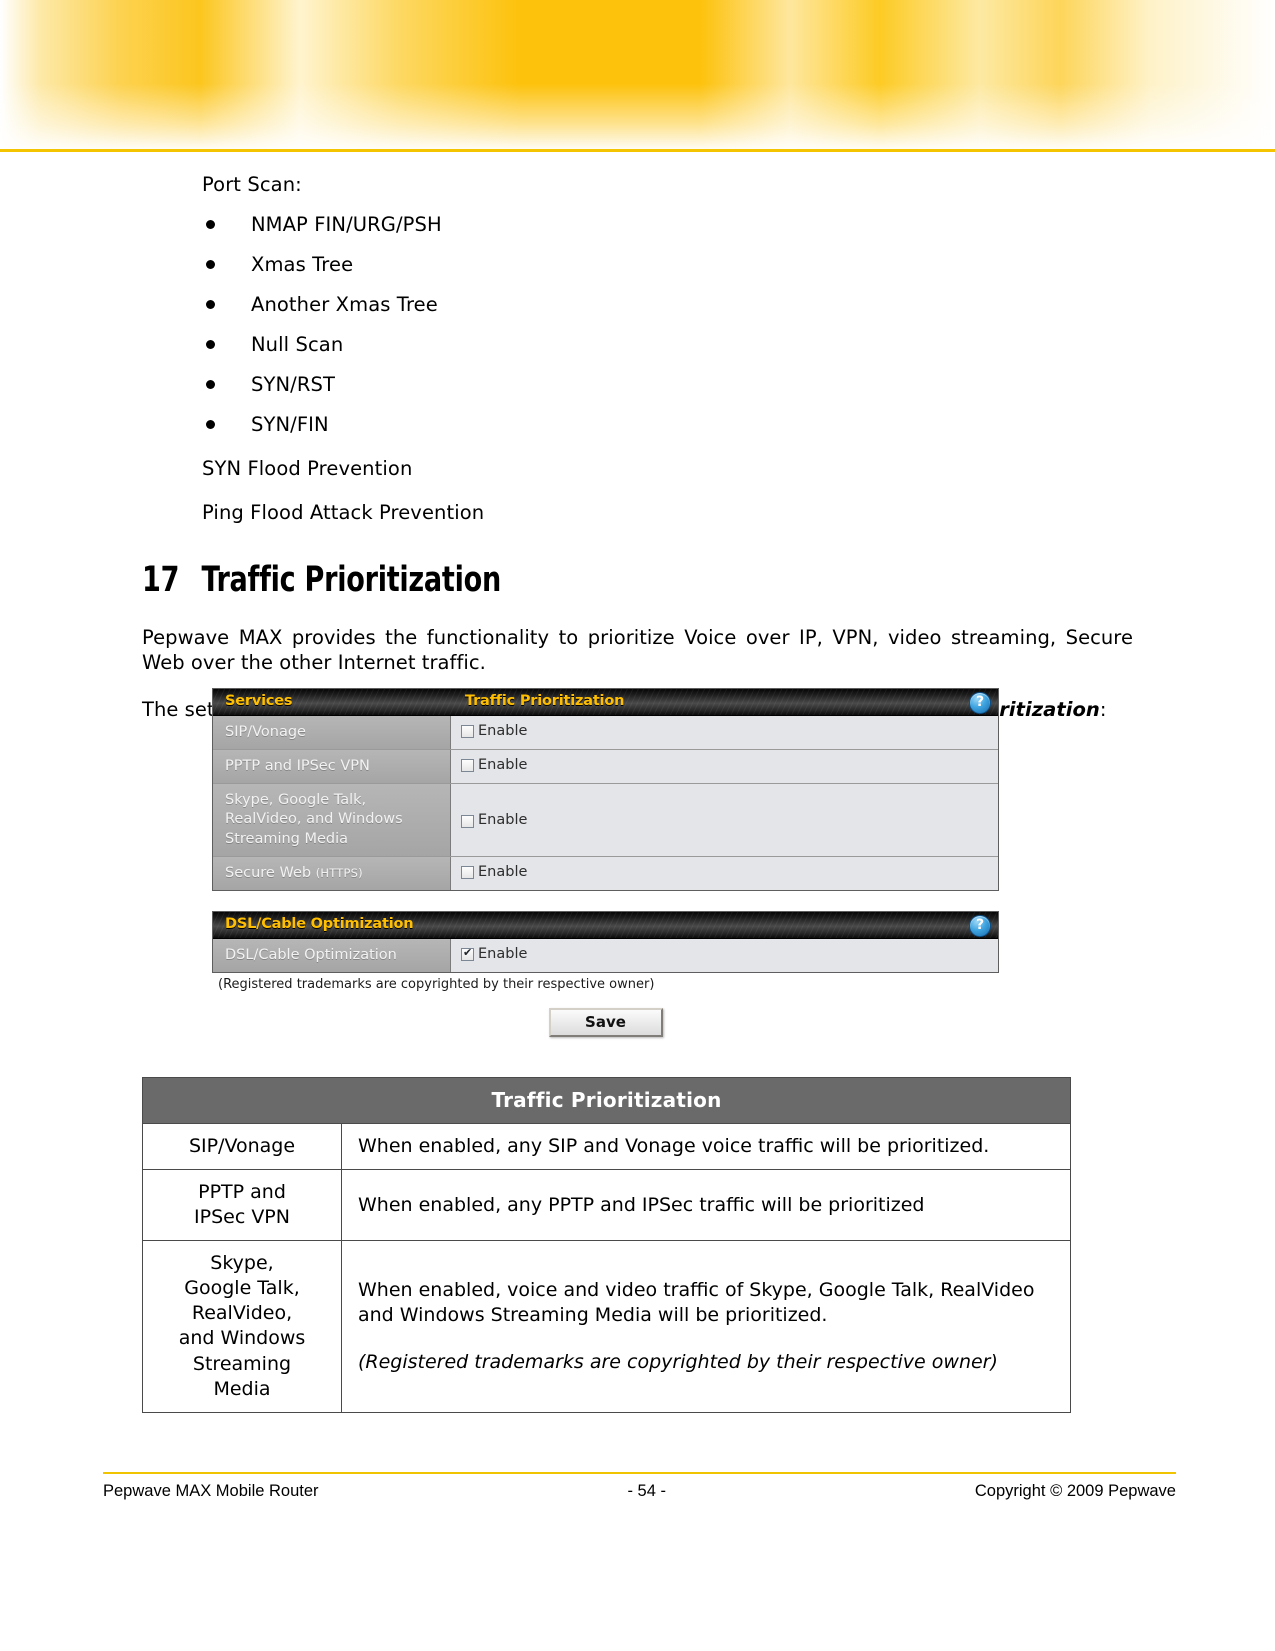  Describe the element at coordinates (738, 216) in the screenshot. I see `list-item: NMAP FIN/URG/PSH` at that location.